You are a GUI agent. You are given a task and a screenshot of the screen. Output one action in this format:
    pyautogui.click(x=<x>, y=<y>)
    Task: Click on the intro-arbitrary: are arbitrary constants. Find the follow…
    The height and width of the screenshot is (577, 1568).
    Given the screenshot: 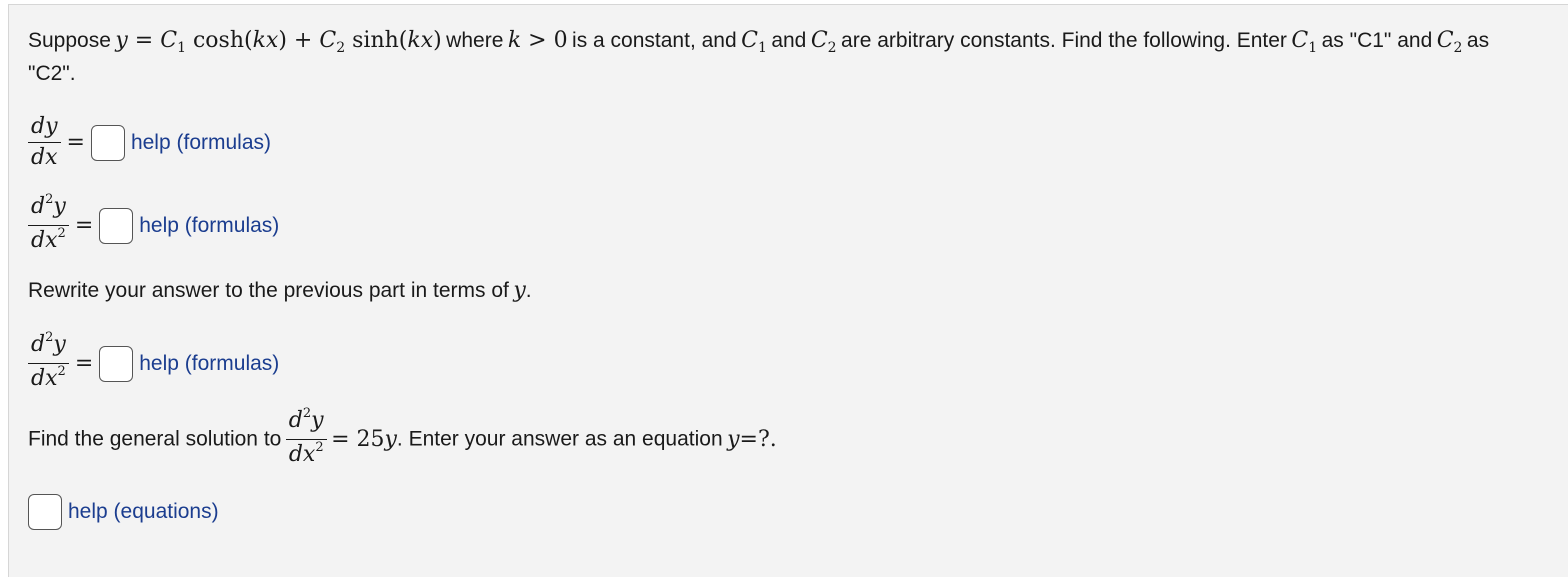 What is the action you would take?
    pyautogui.click(x=1064, y=40)
    